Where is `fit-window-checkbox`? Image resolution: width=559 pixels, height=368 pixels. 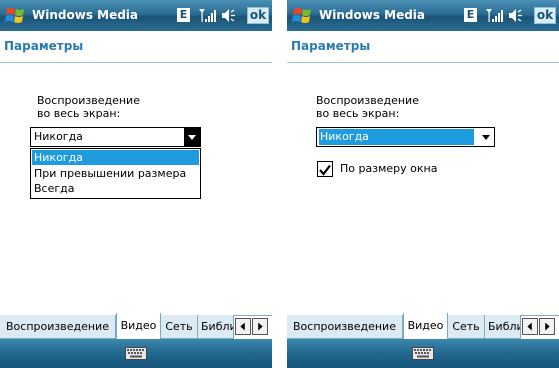
fit-window-checkbox is located at coordinates (325, 169).